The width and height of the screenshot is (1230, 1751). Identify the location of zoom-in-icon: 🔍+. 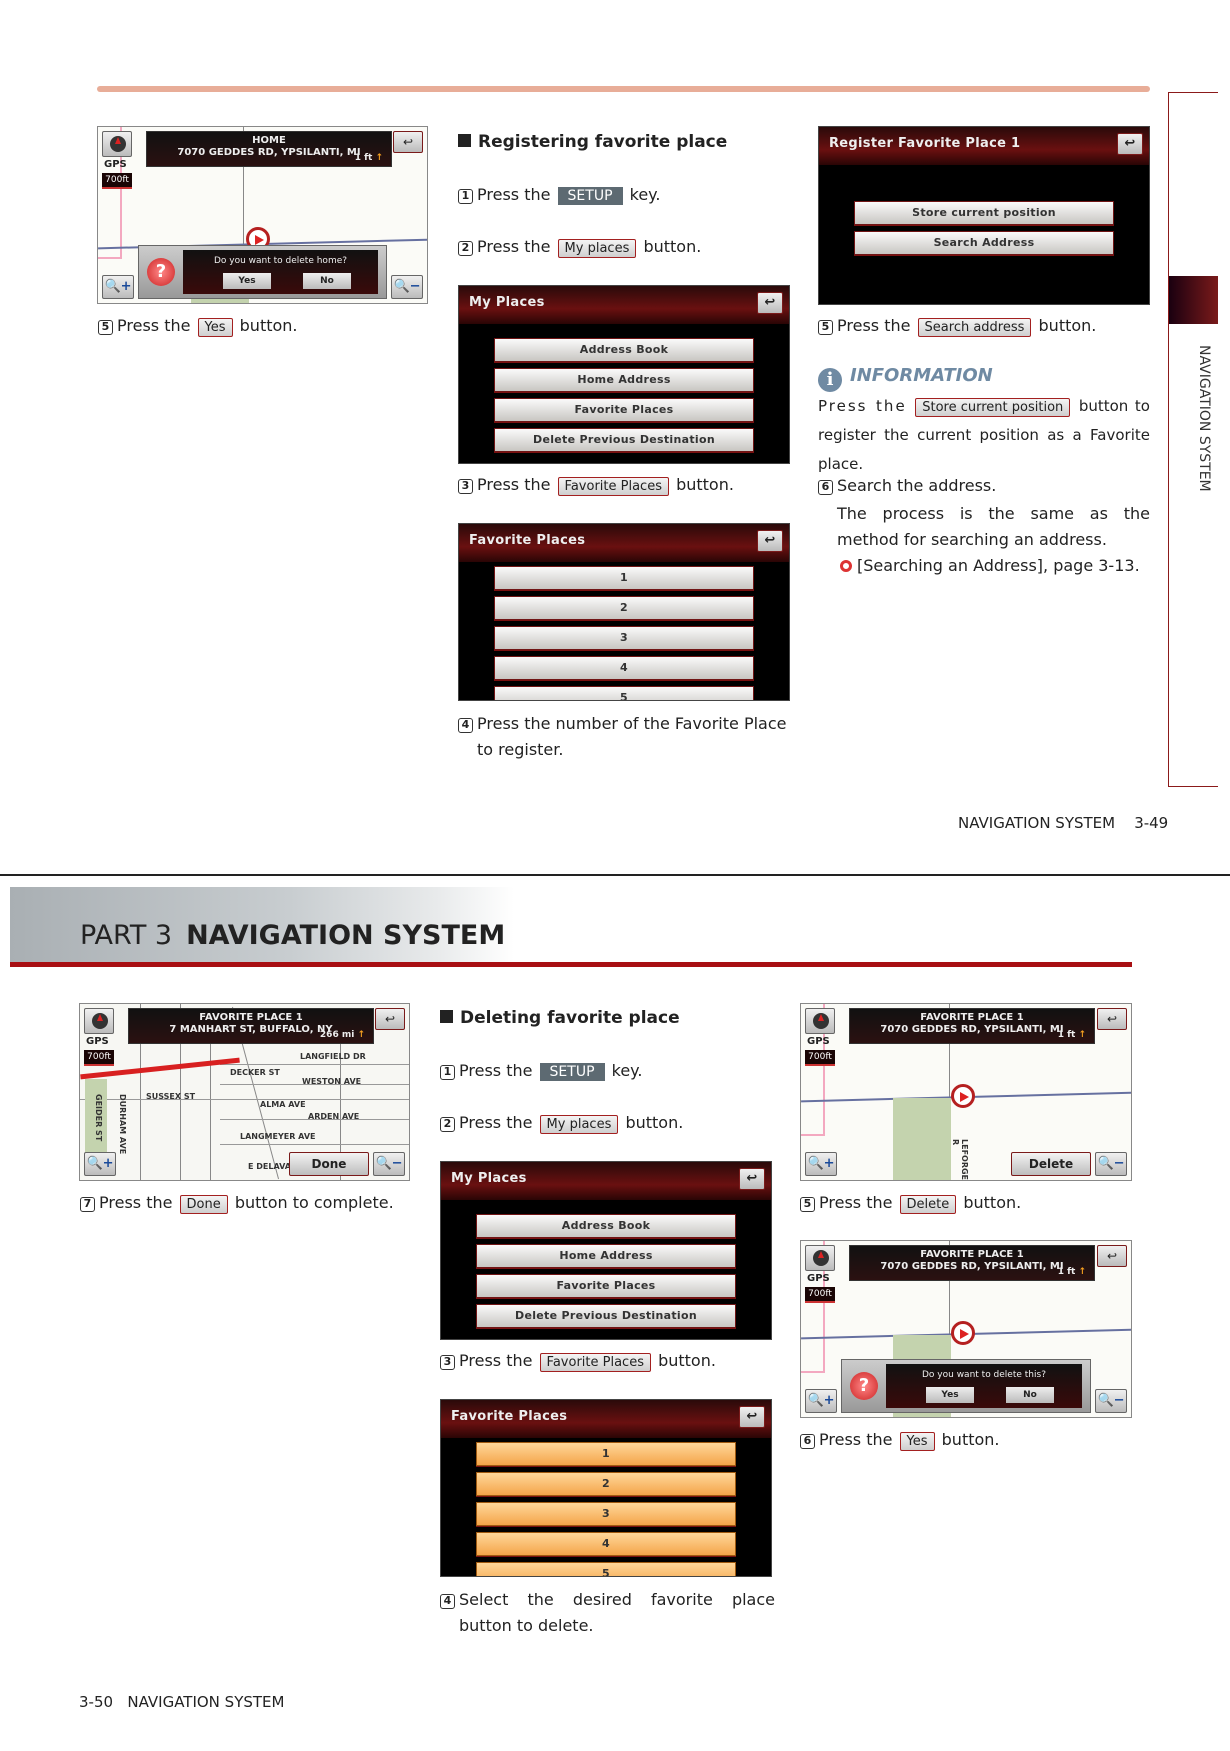
(821, 1163).